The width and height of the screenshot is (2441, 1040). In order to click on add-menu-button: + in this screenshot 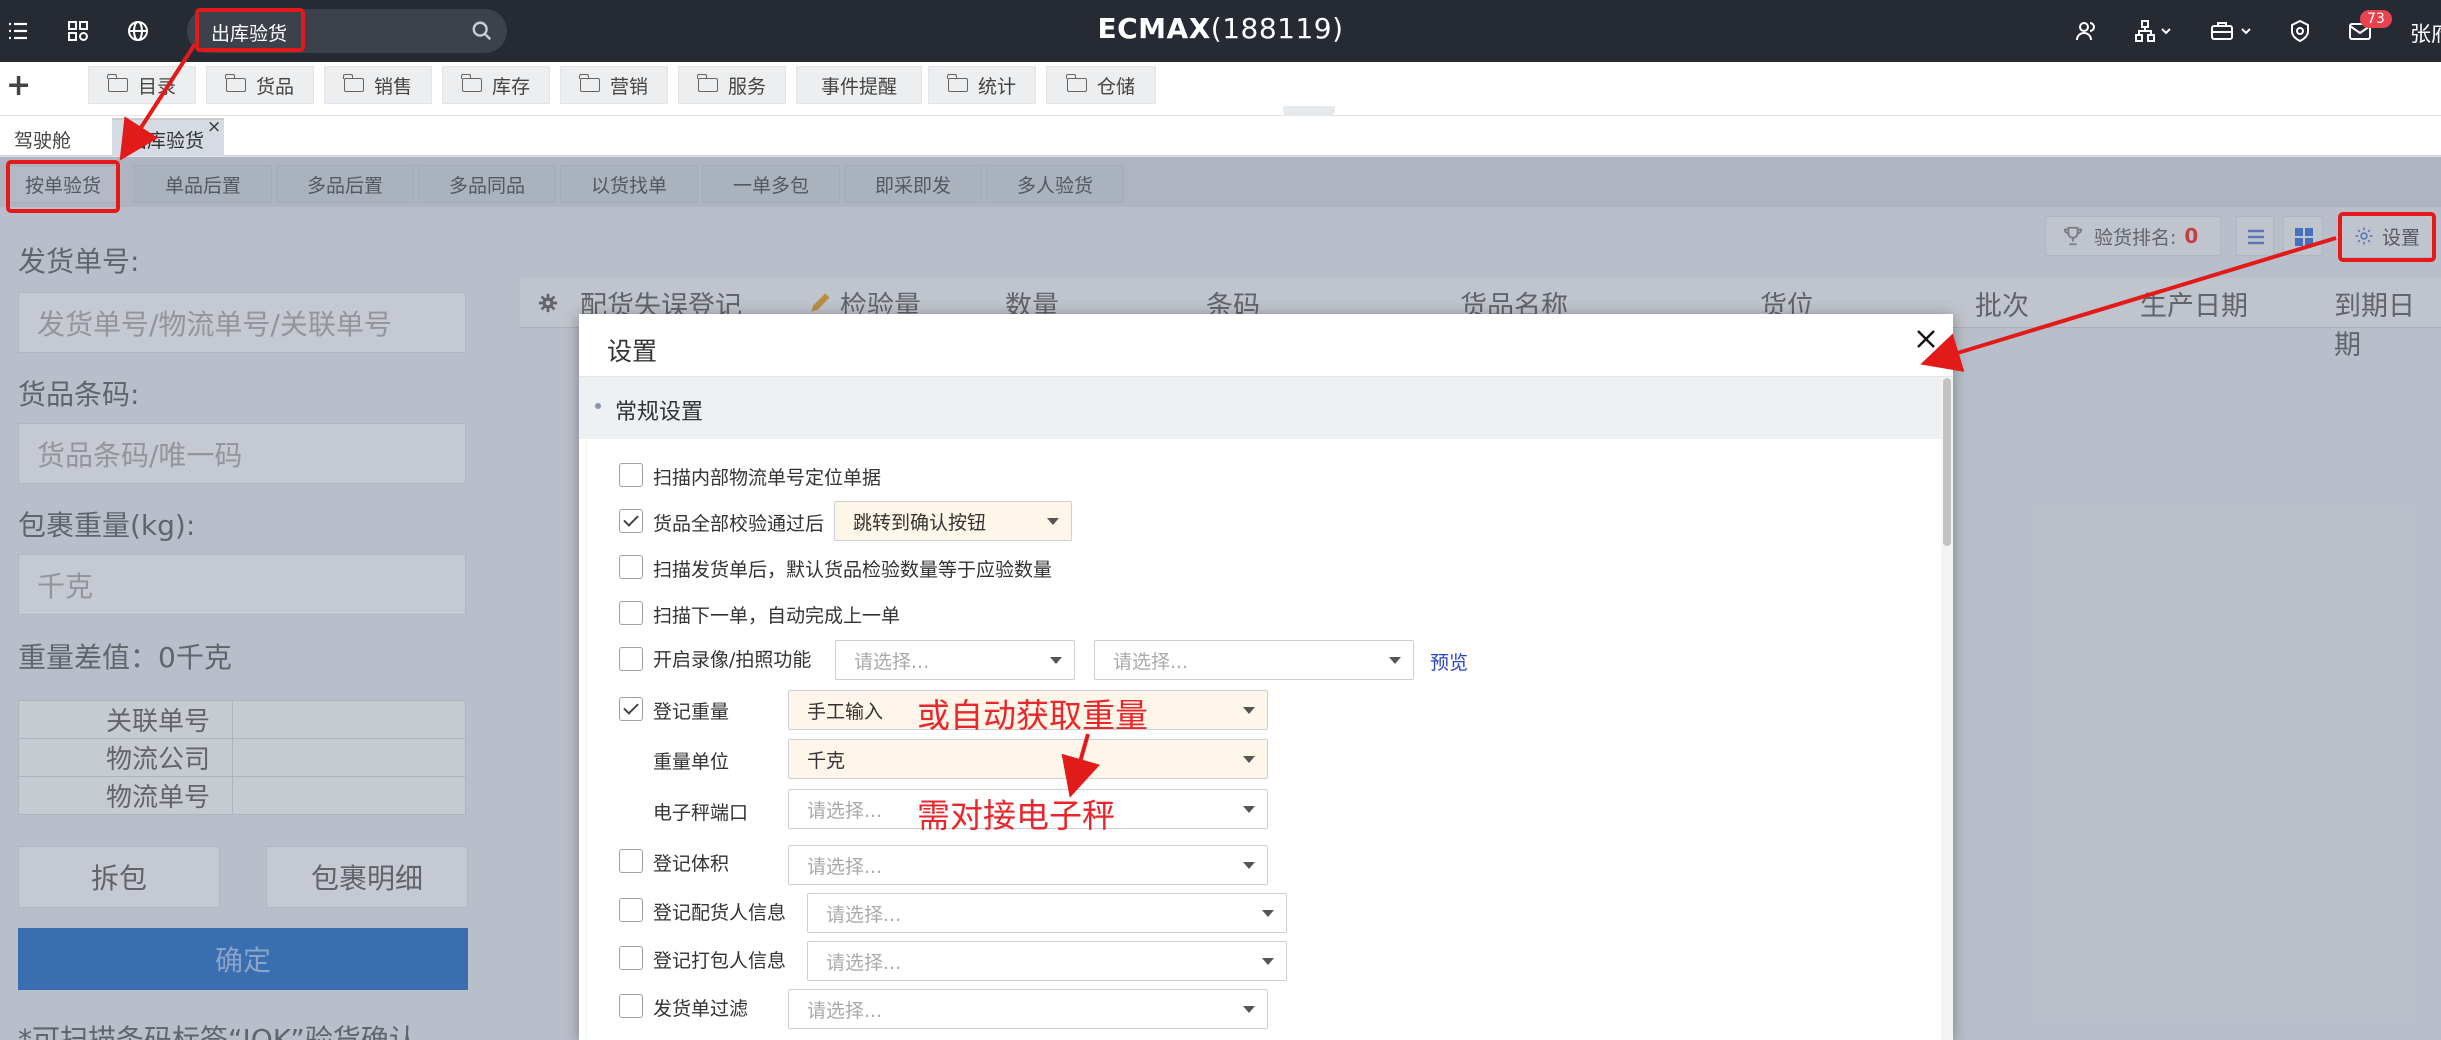, I will do `click(18, 85)`.